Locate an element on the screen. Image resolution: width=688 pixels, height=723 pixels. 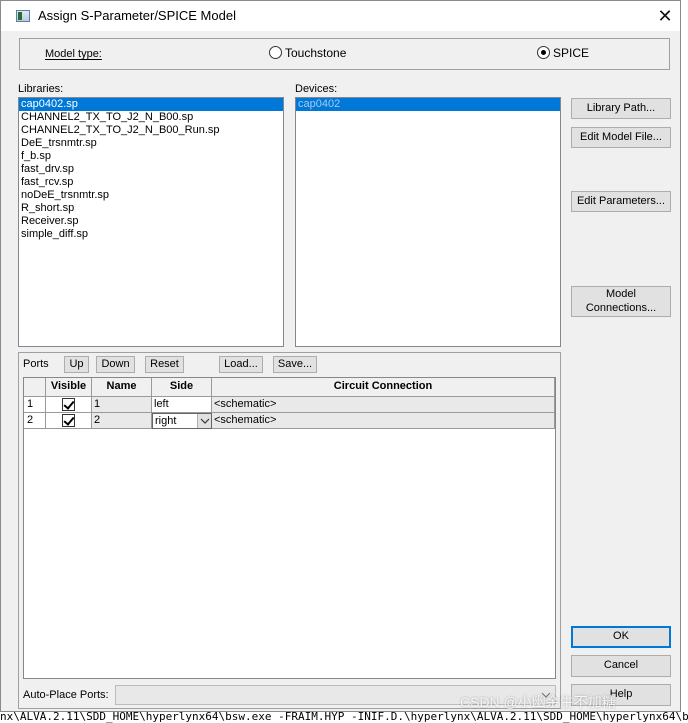
chevron-down-icon is located at coordinates (204, 421).